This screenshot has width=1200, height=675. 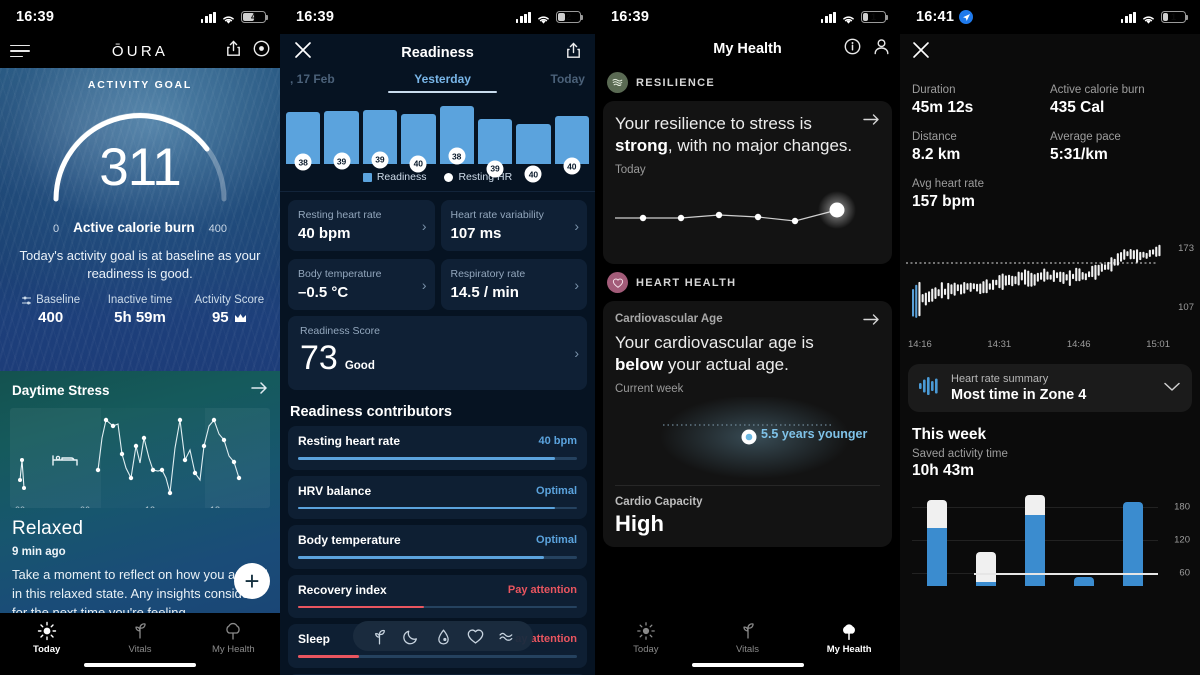 I want to click on heart-rate-summary-card: Heart rate summary Most time in Zone 4, so click(x=1050, y=388).